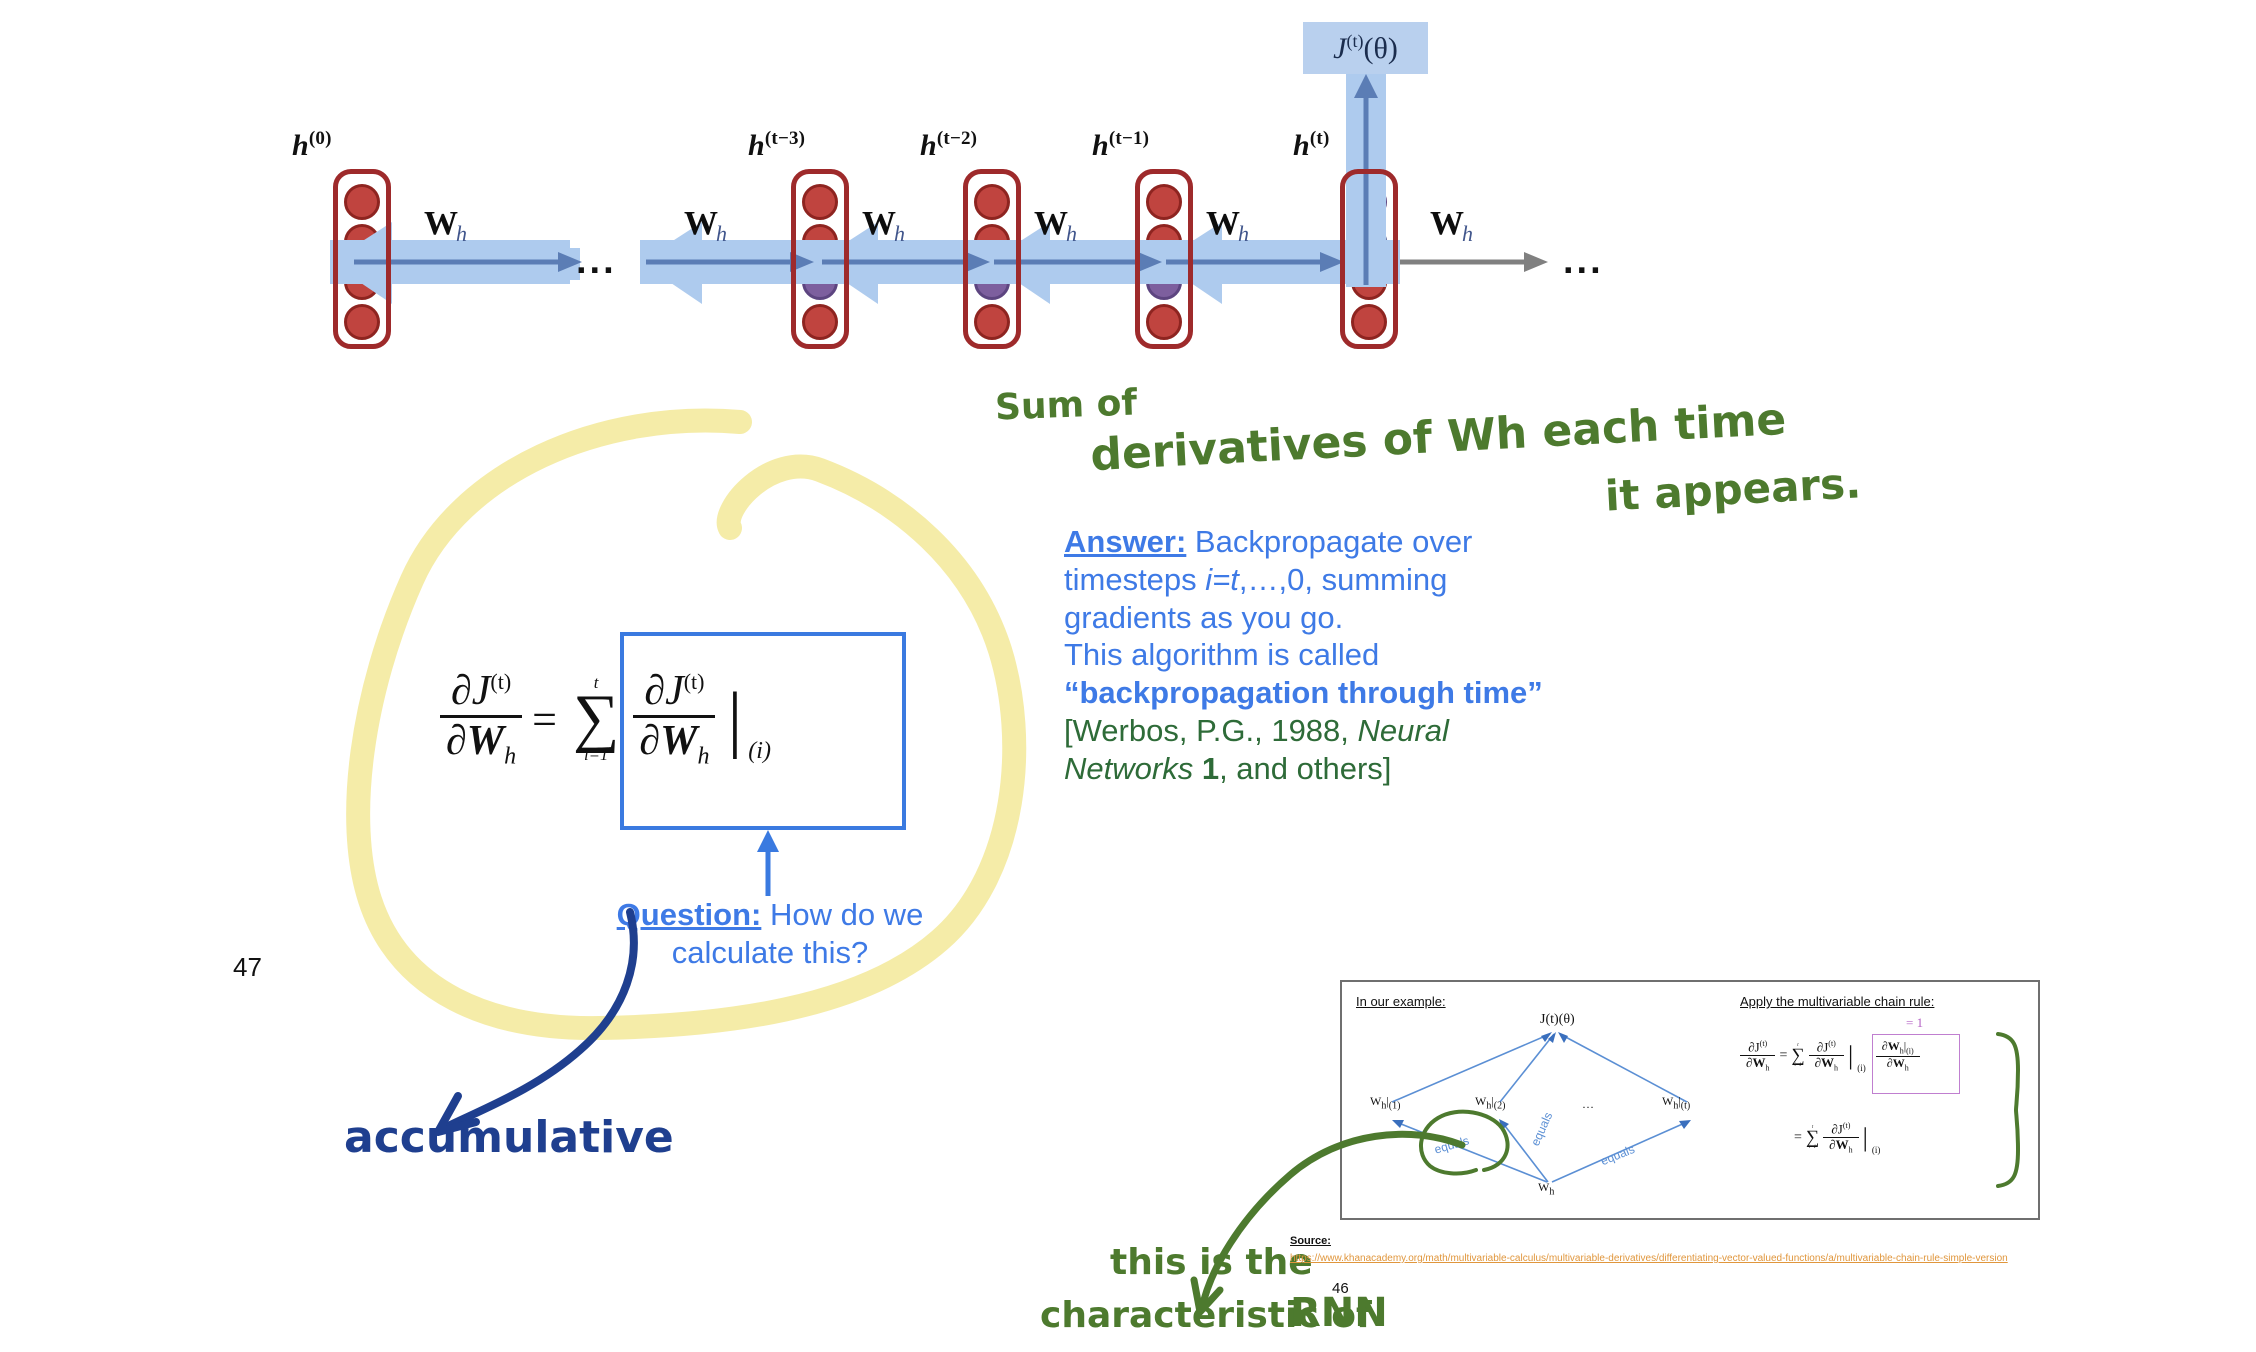 This screenshot has width=2256, height=1352. Describe the element at coordinates (1228, 768) in the screenshot. I see `citation-line-2: Networks 1, and others]` at that location.